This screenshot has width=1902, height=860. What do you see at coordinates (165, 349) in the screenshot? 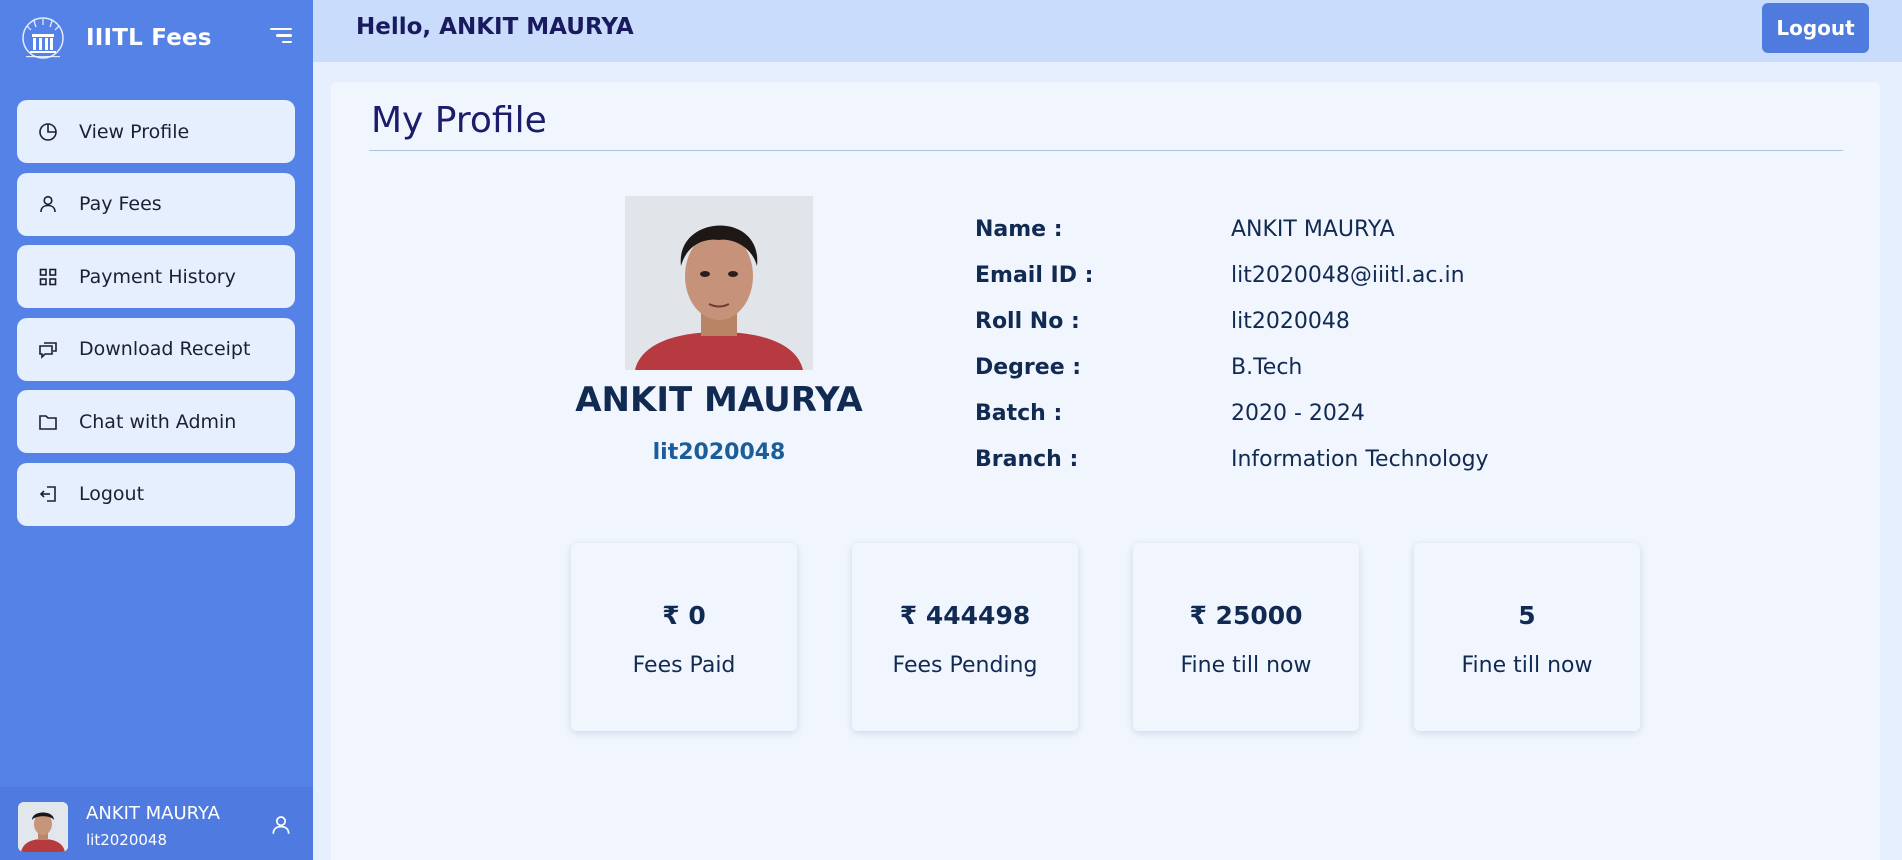
I see `sidebar-item-label: Download Receipt` at bounding box center [165, 349].